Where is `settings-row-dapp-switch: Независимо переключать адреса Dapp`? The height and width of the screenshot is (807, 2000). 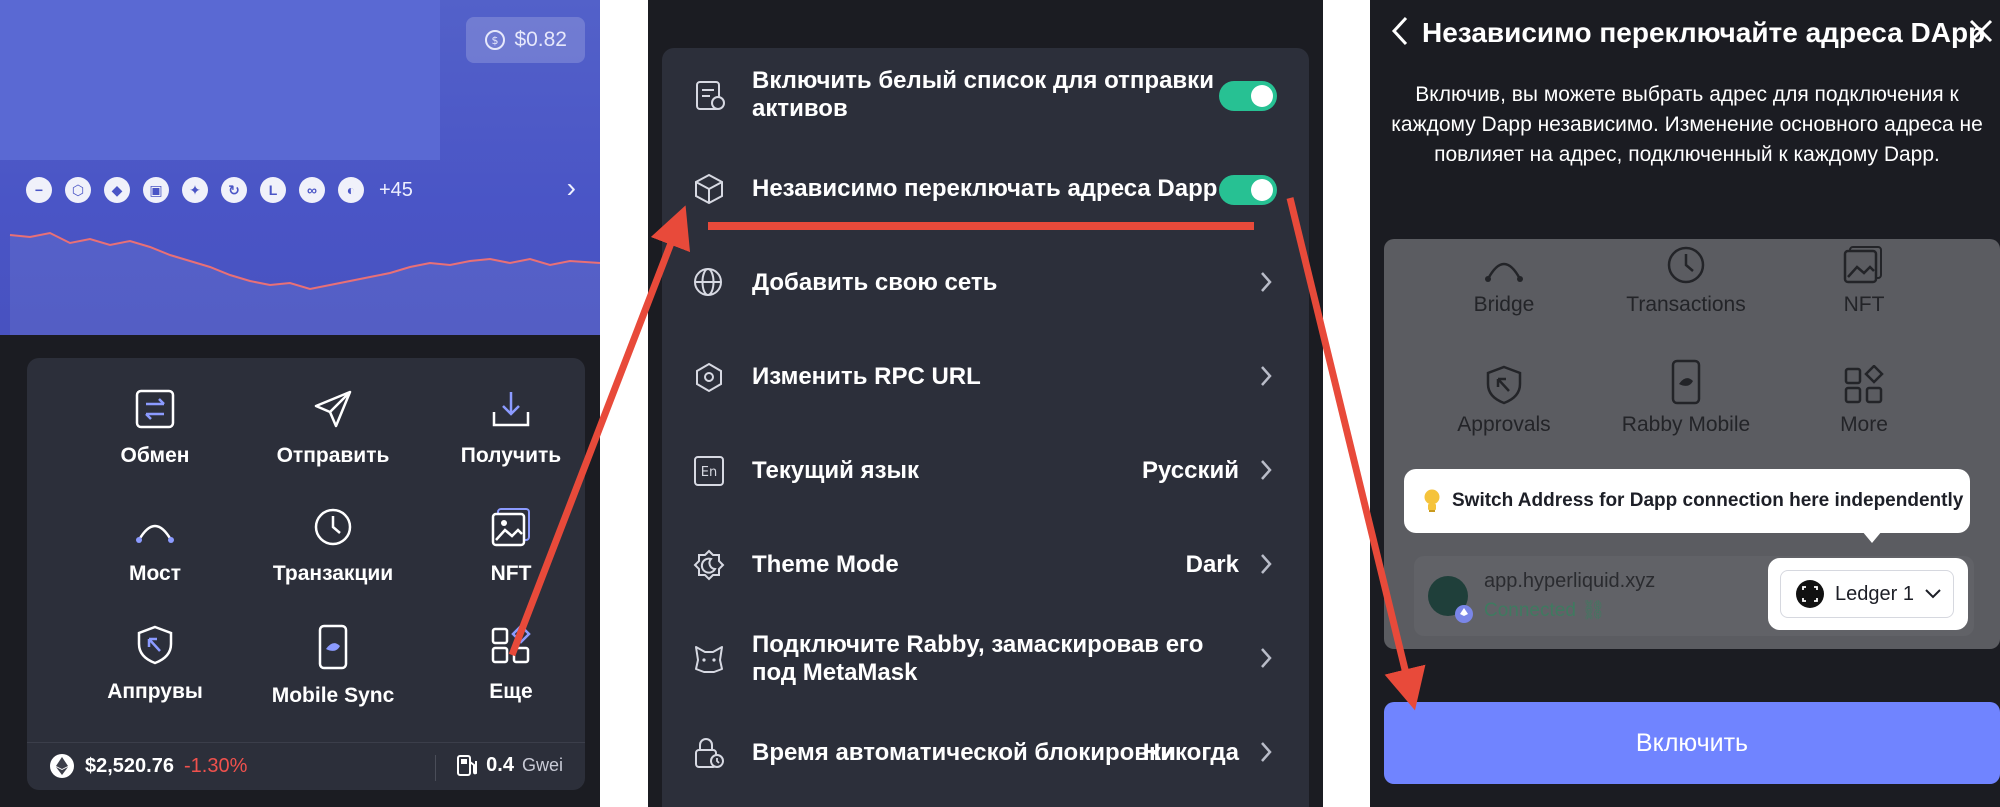 settings-row-dapp-switch: Независимо переключать адреса Dapp is located at coordinates (985, 189).